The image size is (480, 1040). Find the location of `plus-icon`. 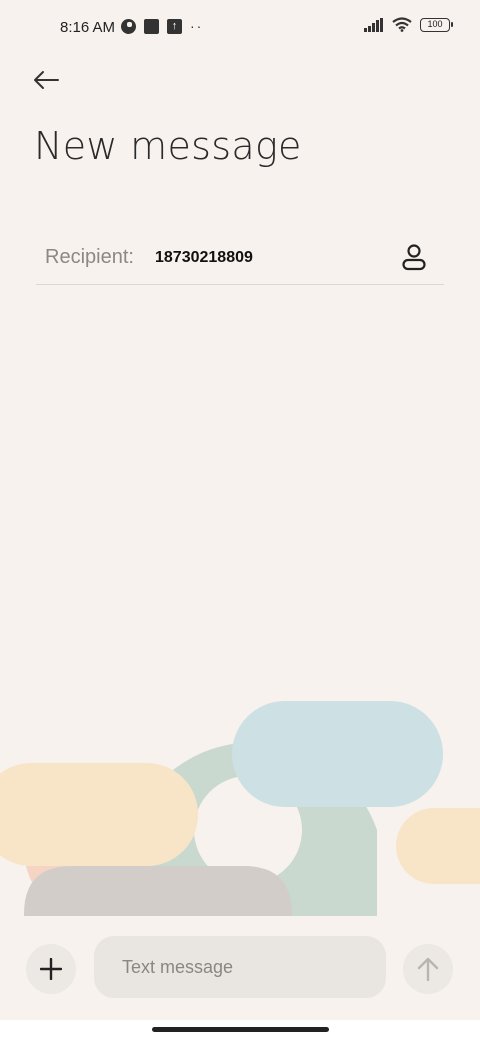

plus-icon is located at coordinates (51, 969).